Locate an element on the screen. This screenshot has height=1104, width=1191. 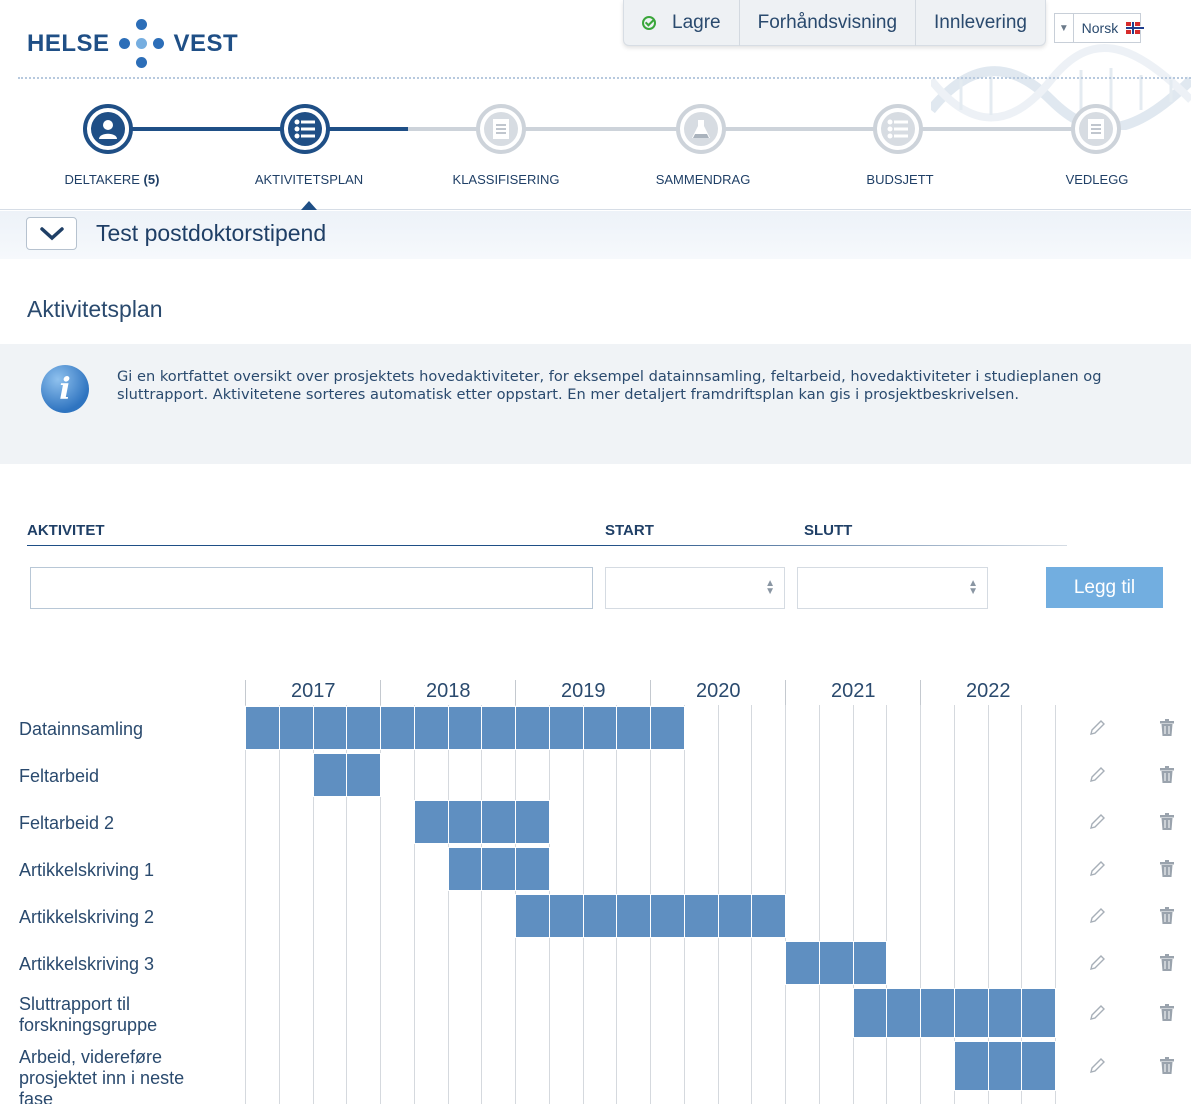
spinner-arrows-icon: ▲ ▼ is located at coordinates (973, 587).